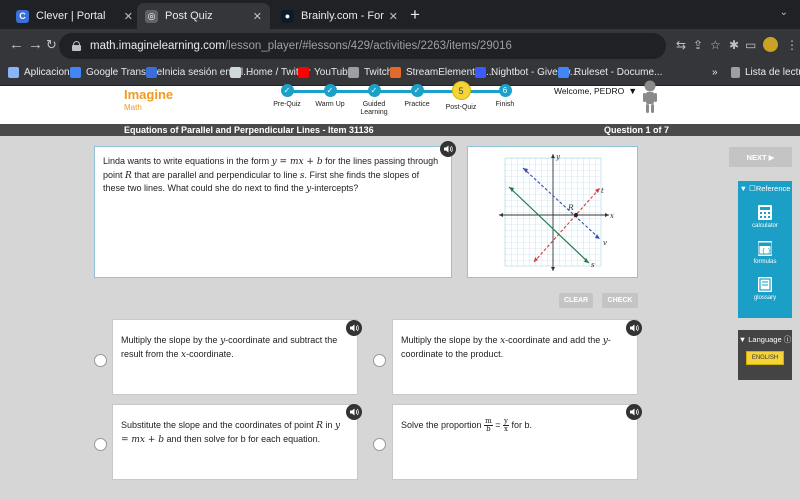  I want to click on line-t-label: t, so click(602, 191).